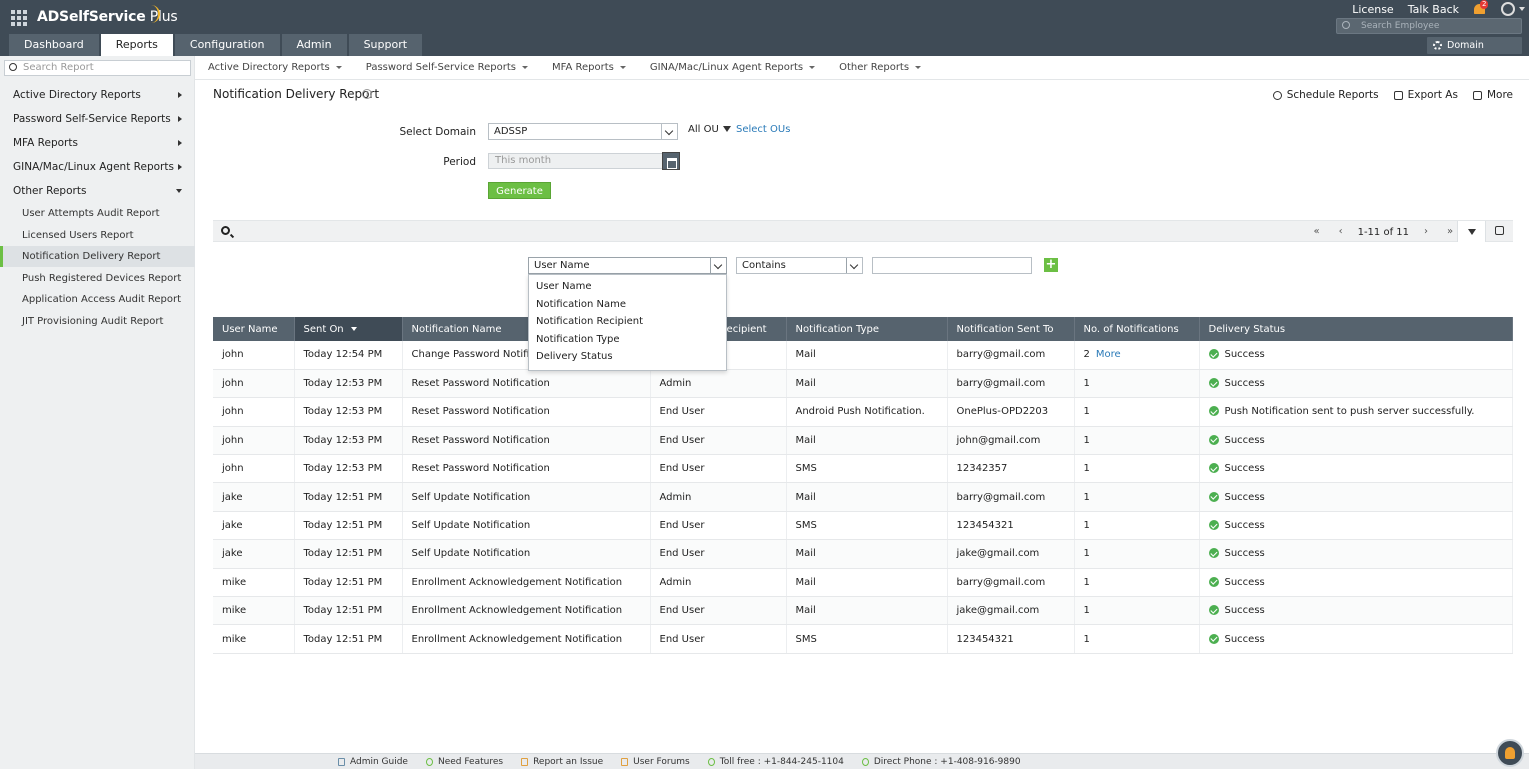  I want to click on col-header-no-of-notifications: No. of Notifications, so click(1137, 329).